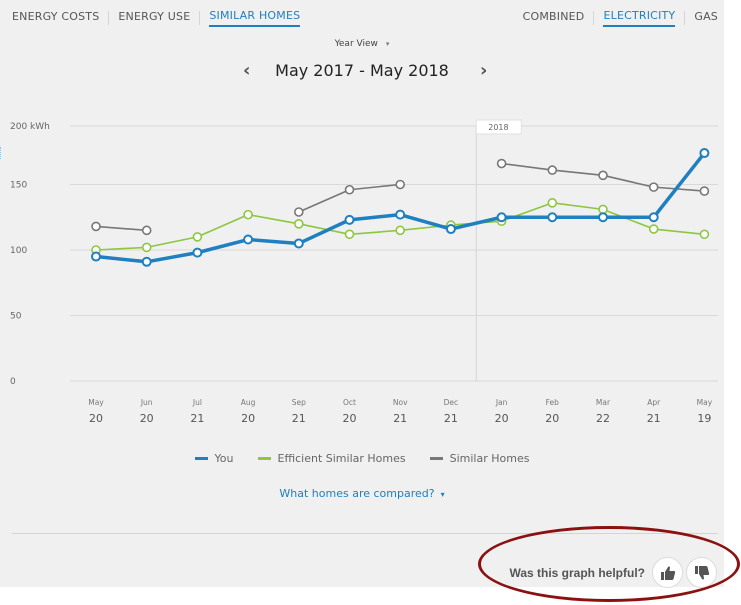 The width and height of the screenshot is (741, 605). Describe the element at coordinates (146, 402) in the screenshot. I see `x-tick-month: Jun` at that location.